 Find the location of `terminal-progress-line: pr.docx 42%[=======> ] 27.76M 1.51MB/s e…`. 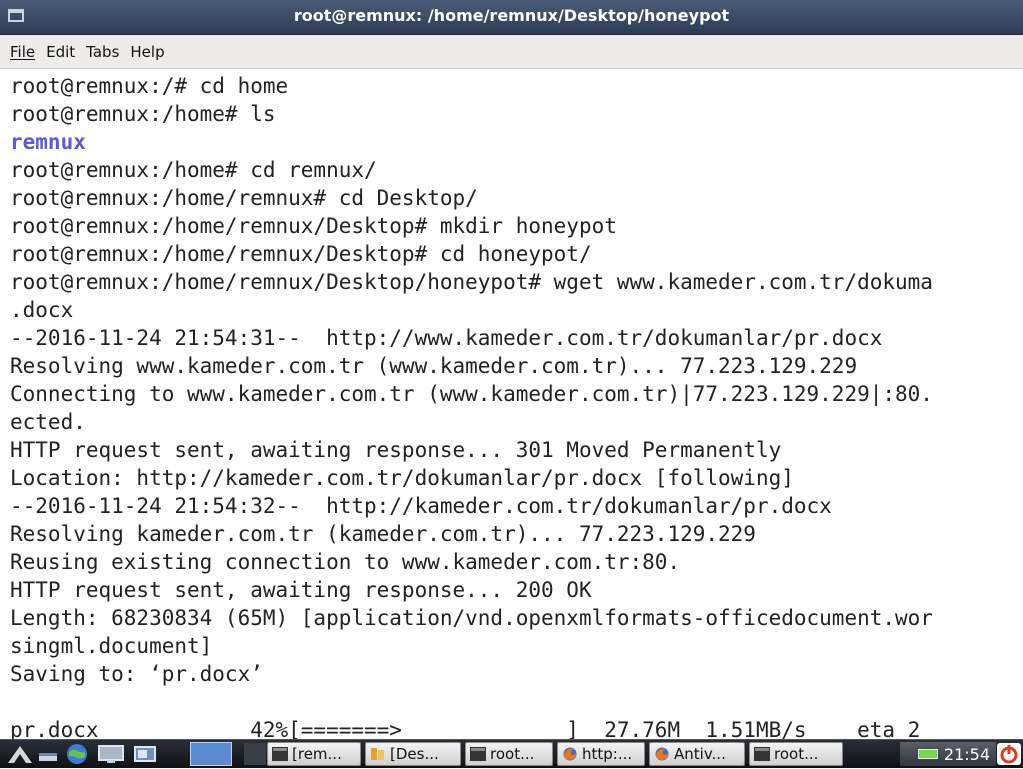

terminal-progress-line: pr.docx 42%[=======> ] 27.76M 1.51MB/s e… is located at coordinates (465, 728).